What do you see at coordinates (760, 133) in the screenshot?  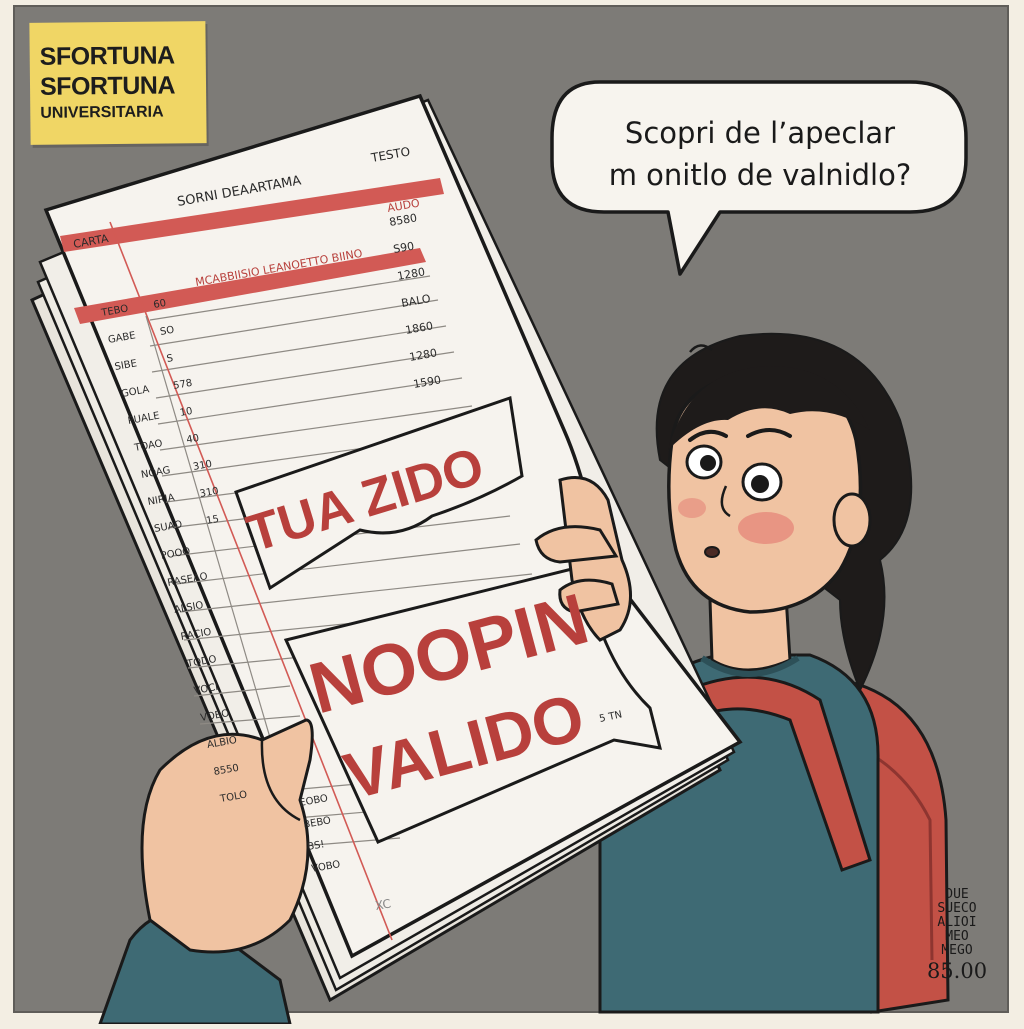 I see `speech-line-1: Scopri de l’apeclar` at bounding box center [760, 133].